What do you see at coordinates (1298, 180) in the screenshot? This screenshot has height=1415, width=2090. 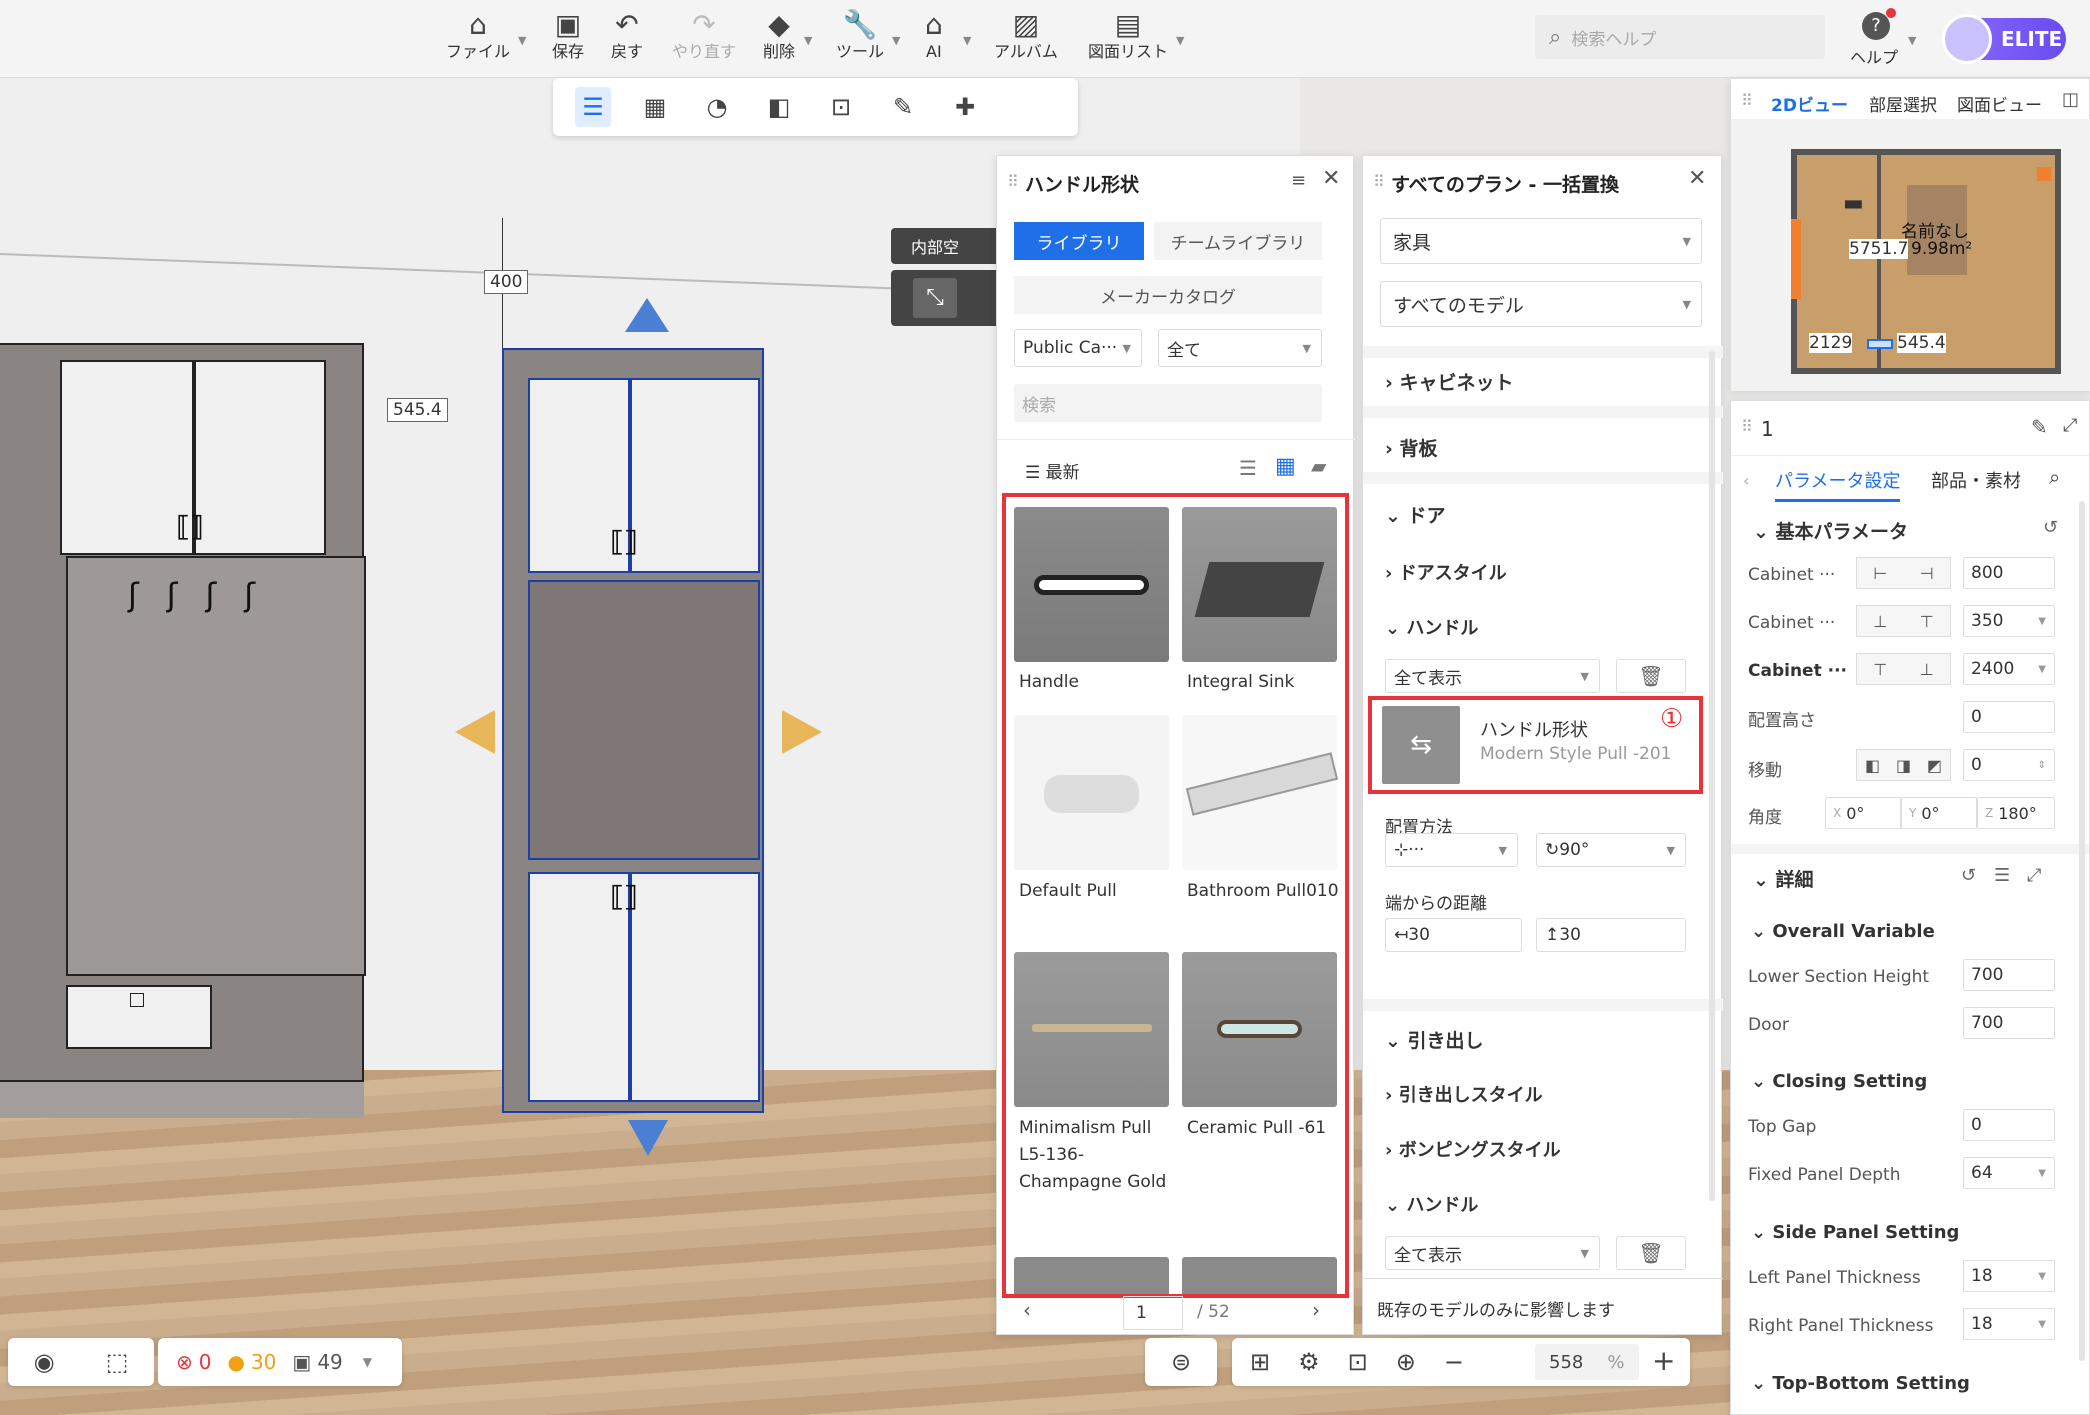 I see `menu-icon: ≡` at bounding box center [1298, 180].